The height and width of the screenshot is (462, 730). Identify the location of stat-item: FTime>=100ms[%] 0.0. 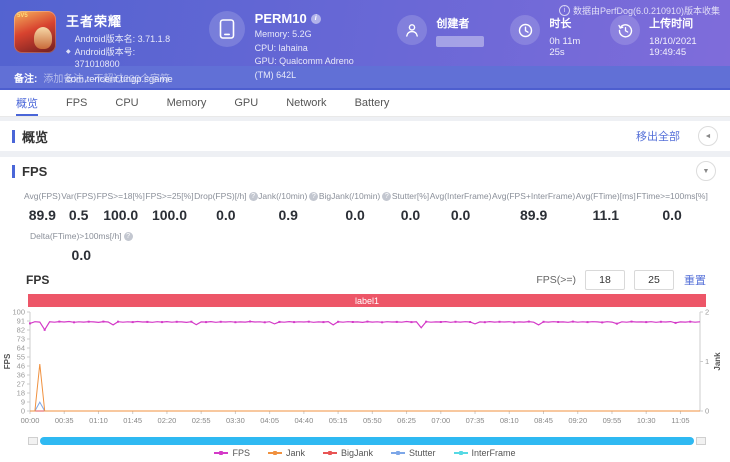
(672, 207).